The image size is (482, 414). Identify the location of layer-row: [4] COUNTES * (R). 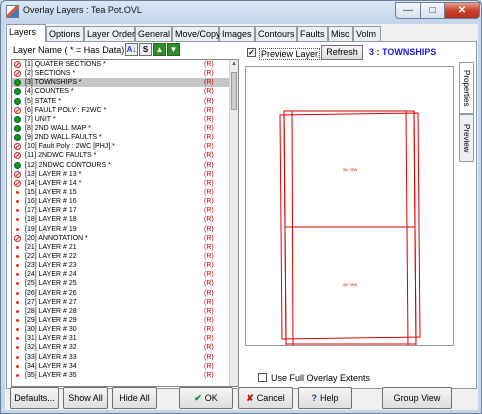
(125, 91).